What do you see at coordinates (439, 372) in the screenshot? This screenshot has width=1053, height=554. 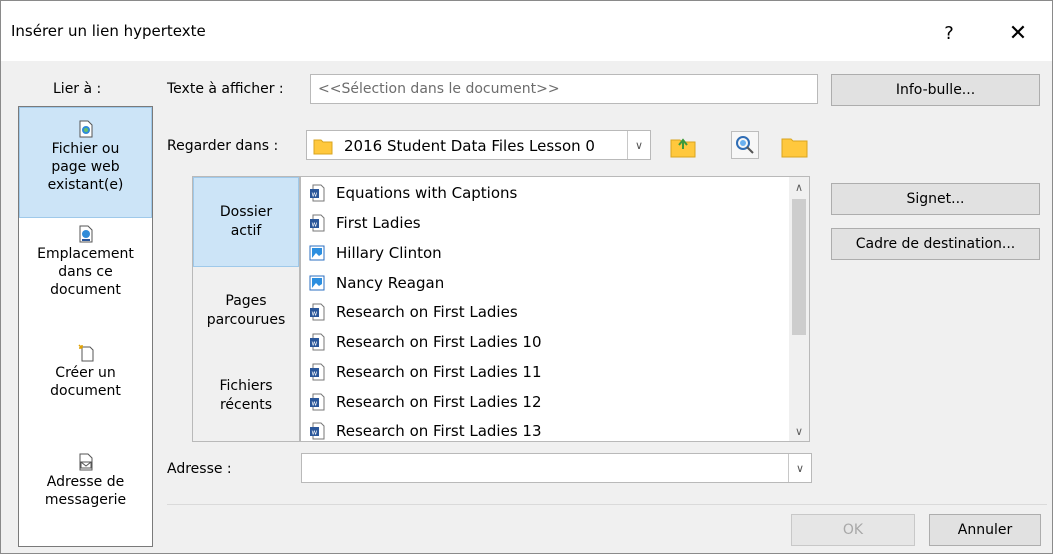 I see `file-name: Research on First Ladies 11` at bounding box center [439, 372].